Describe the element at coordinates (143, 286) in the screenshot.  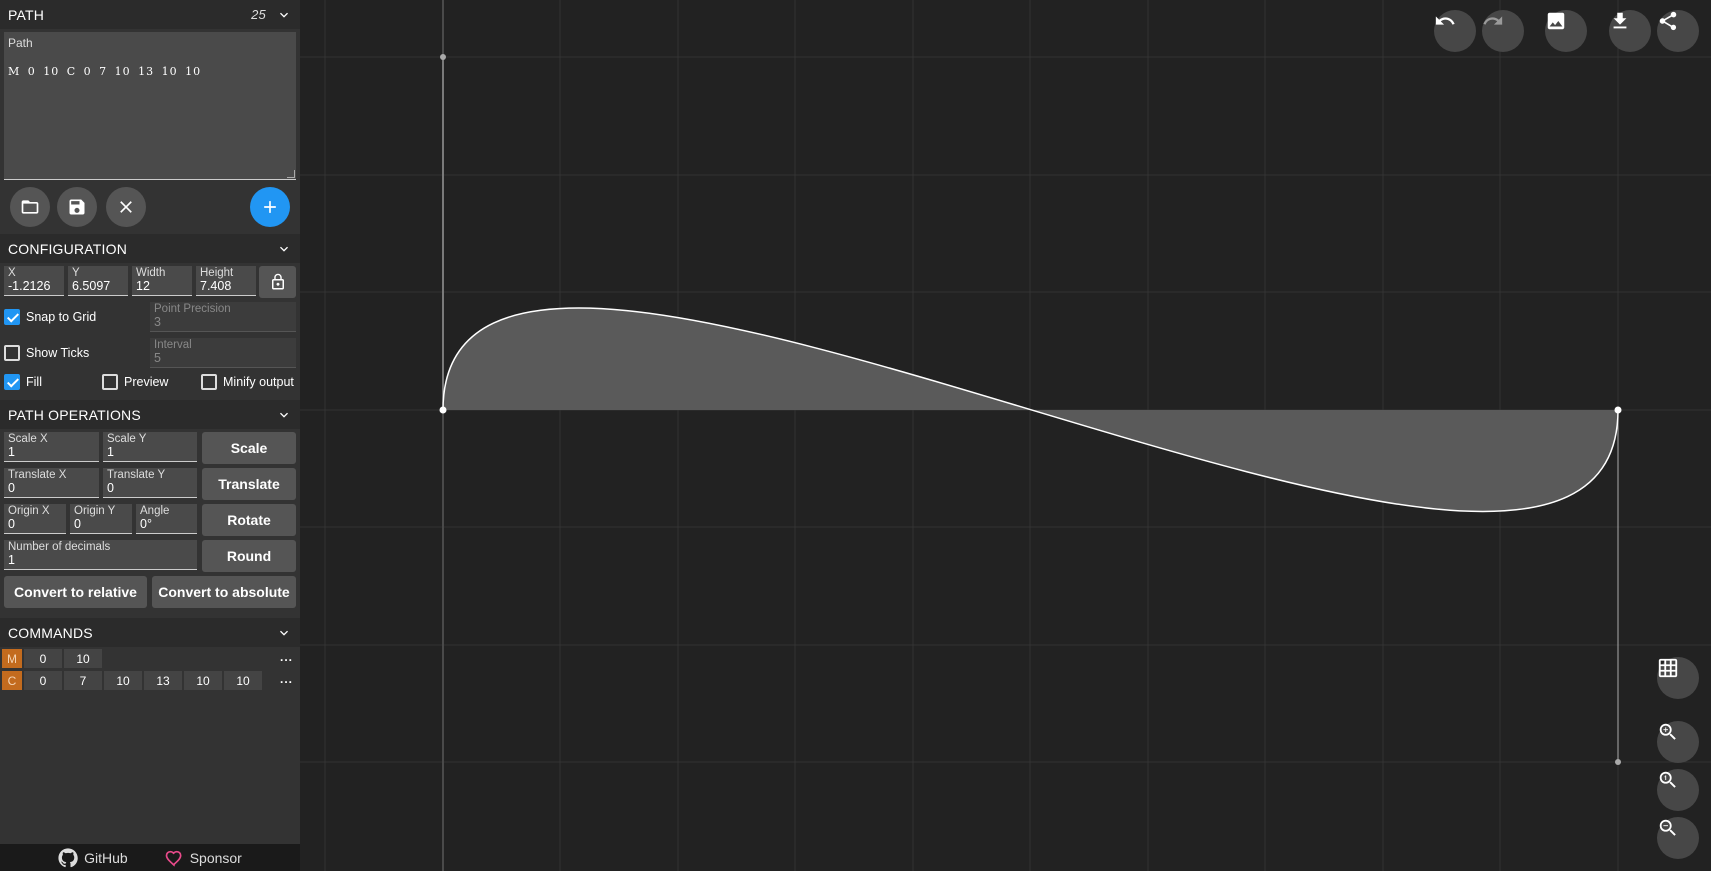
I see `config-width-value: 12` at that location.